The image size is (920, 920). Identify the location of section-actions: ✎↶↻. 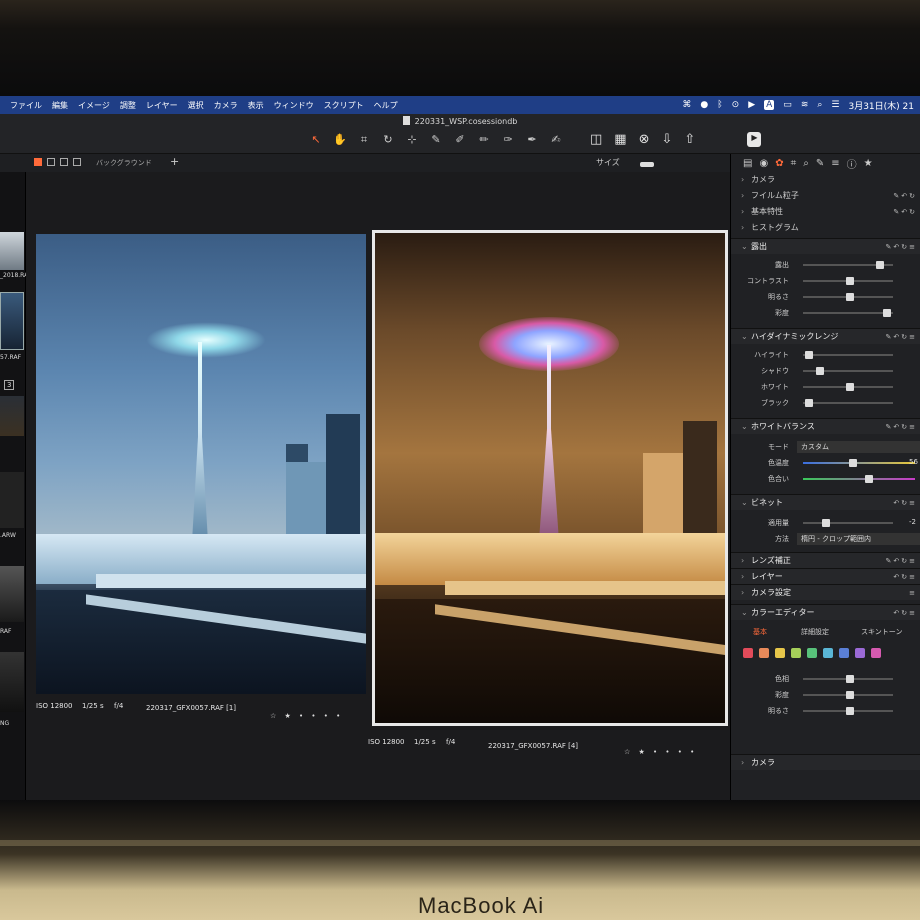
(905, 212).